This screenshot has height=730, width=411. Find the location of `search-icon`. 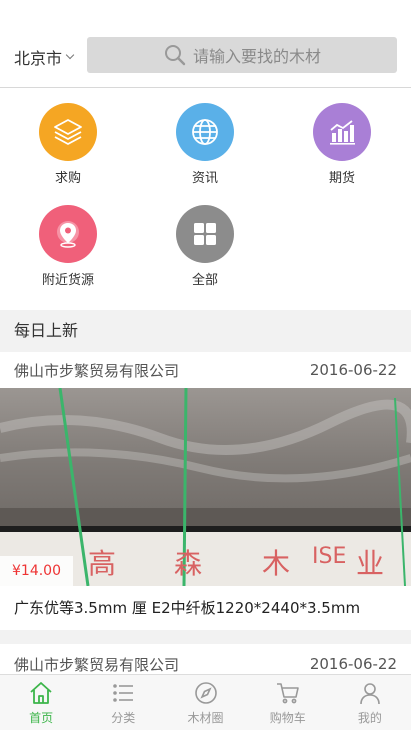

search-icon is located at coordinates (175, 55).